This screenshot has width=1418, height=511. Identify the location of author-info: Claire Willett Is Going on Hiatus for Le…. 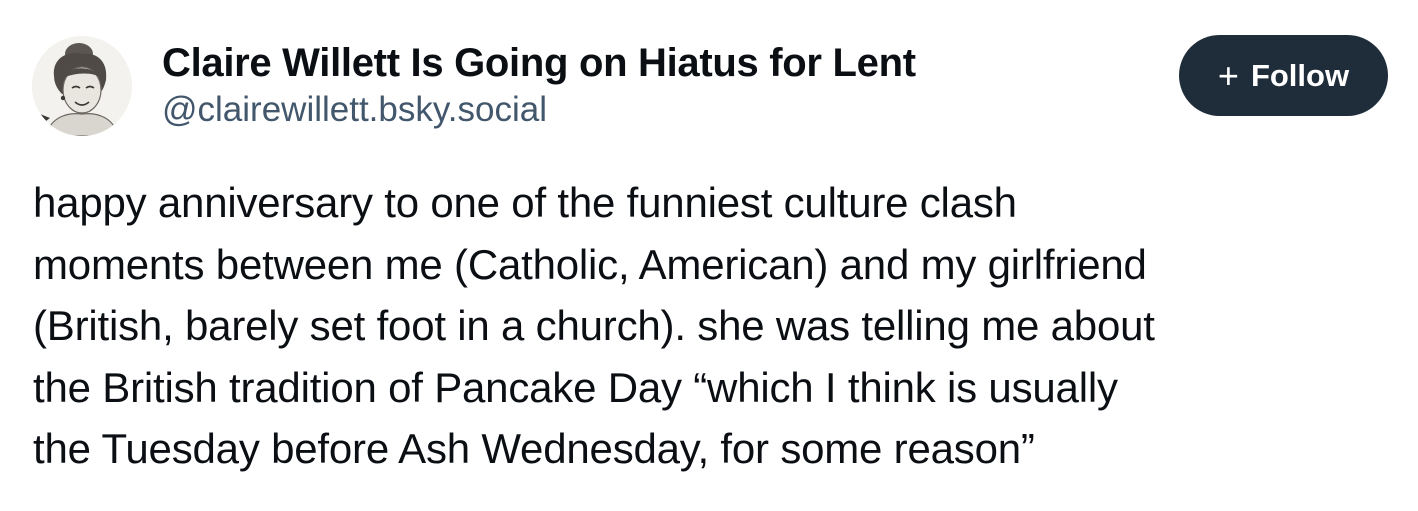
(539, 85).